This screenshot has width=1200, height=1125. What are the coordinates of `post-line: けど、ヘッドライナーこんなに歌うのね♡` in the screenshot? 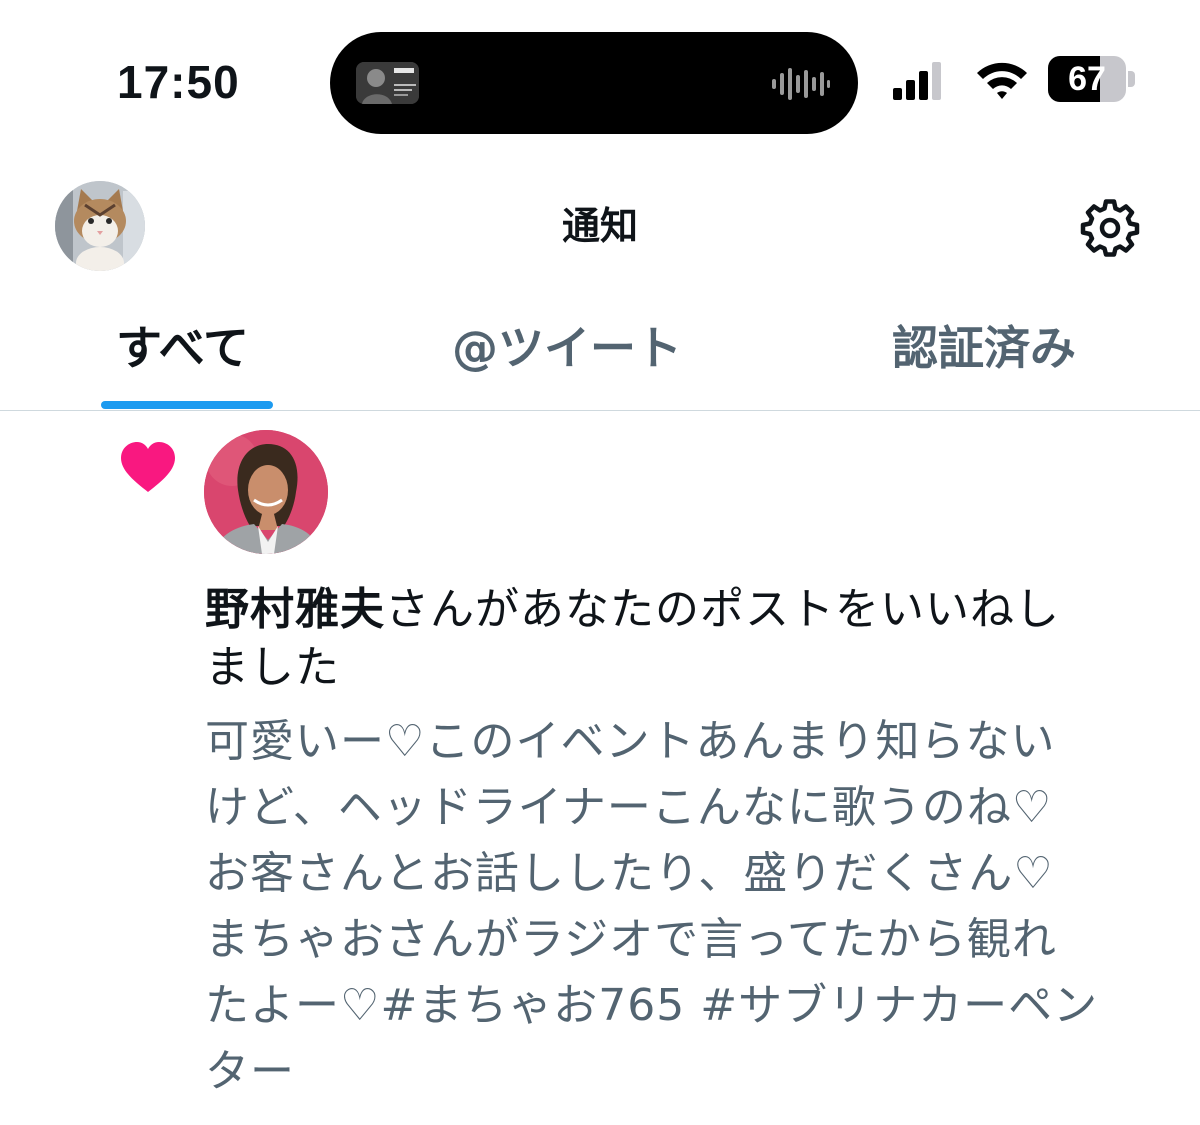 It's located at (629, 807).